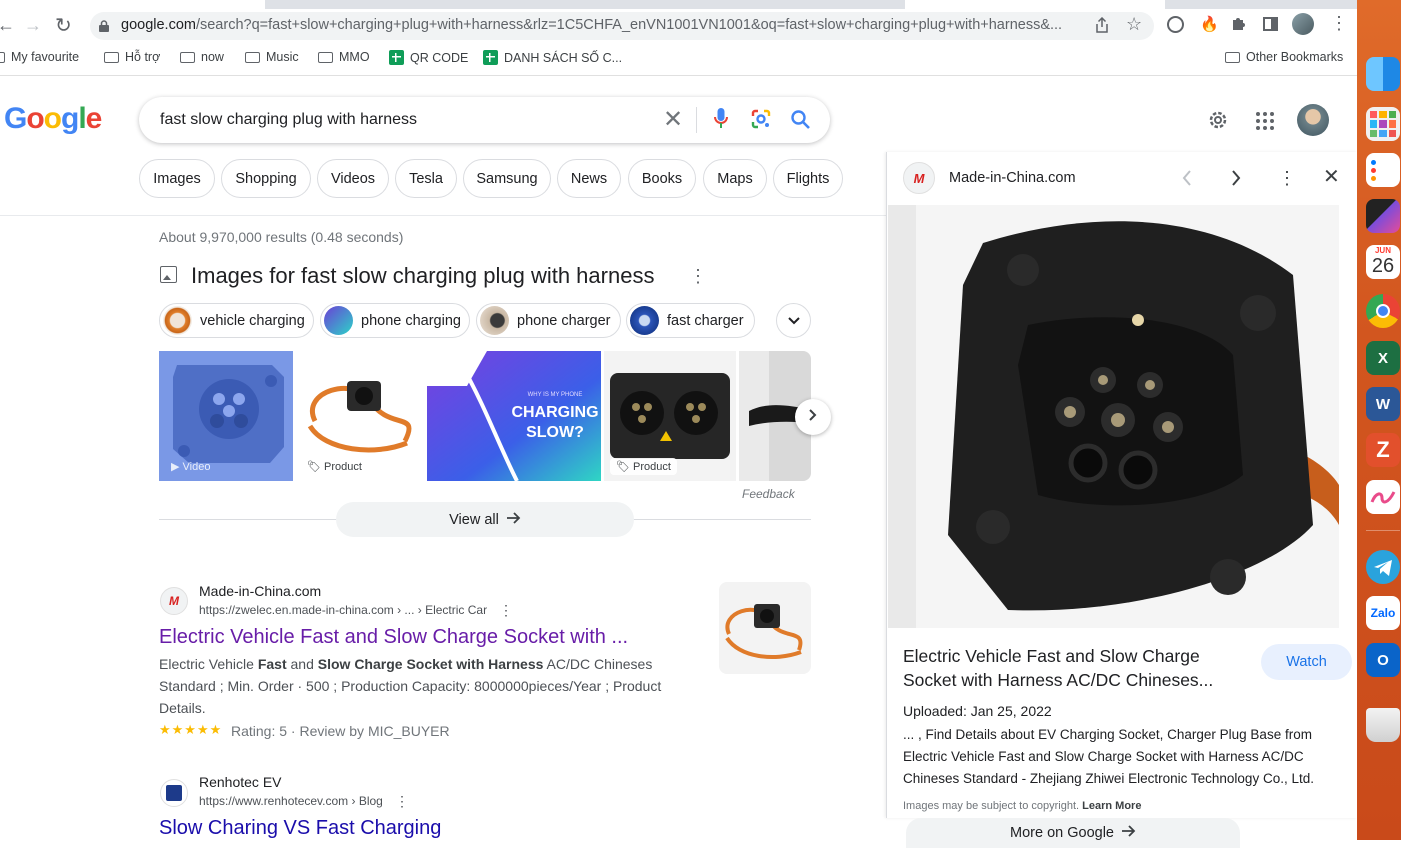 The height and width of the screenshot is (848, 1401). What do you see at coordinates (1383, 124) in the screenshot?
I see `launchpad-icon` at bounding box center [1383, 124].